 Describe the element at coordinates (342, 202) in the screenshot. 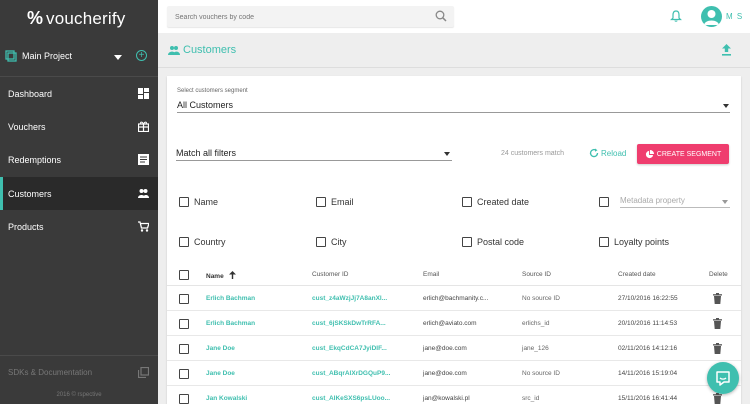

I see `filter-label: Email` at that location.